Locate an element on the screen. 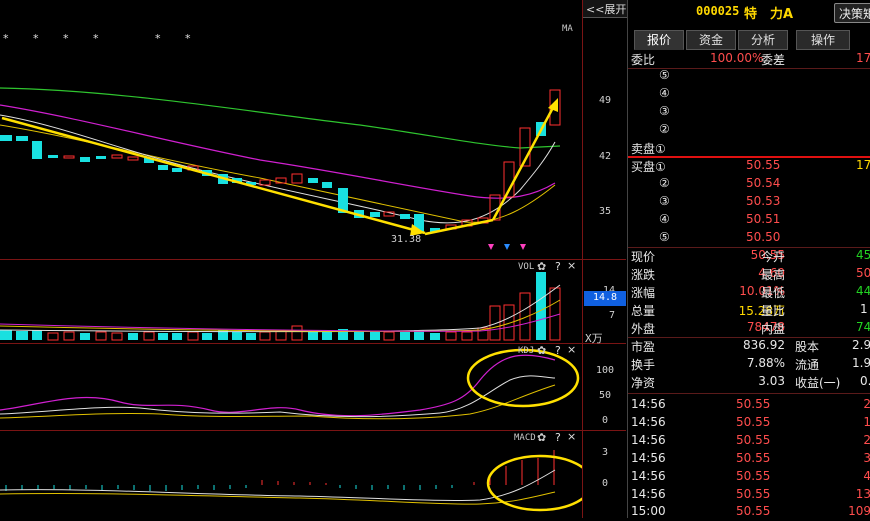  macd-help-icon: ? is located at coordinates (558, 437).